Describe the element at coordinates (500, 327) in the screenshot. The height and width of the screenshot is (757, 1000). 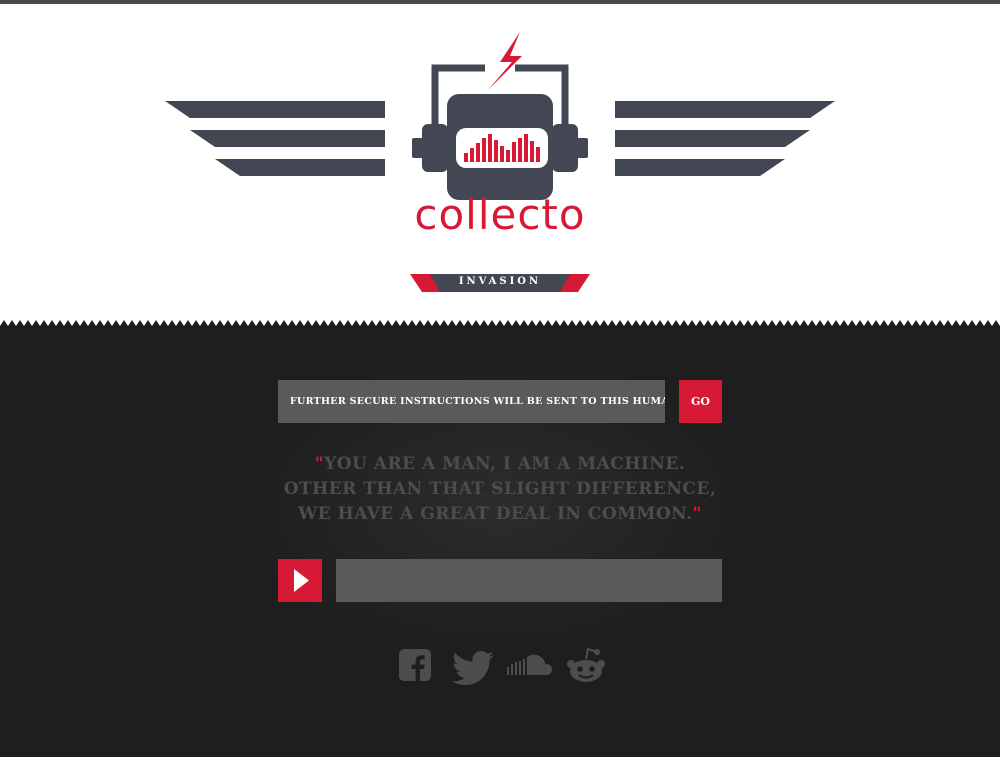
I see `zigzag-divider` at that location.